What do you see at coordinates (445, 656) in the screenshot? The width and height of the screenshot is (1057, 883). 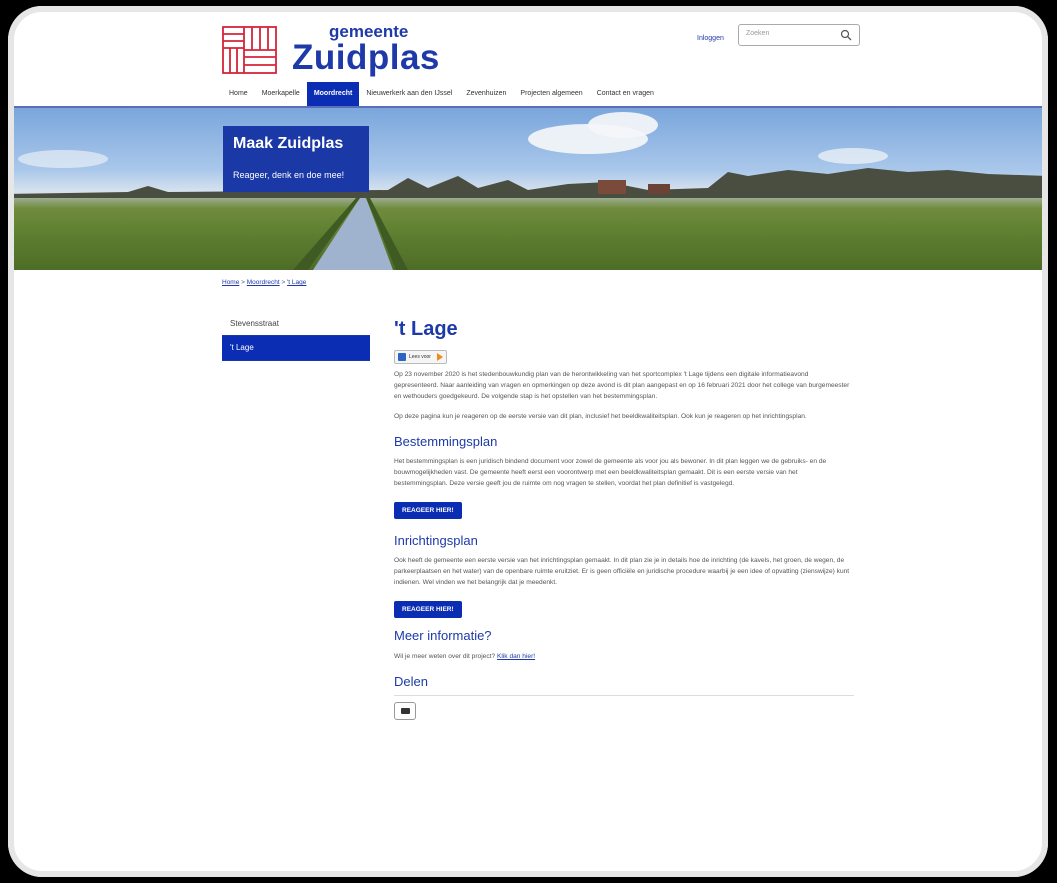 I see `meer-informatie-text: Wil je meer weten over dit project?` at bounding box center [445, 656].